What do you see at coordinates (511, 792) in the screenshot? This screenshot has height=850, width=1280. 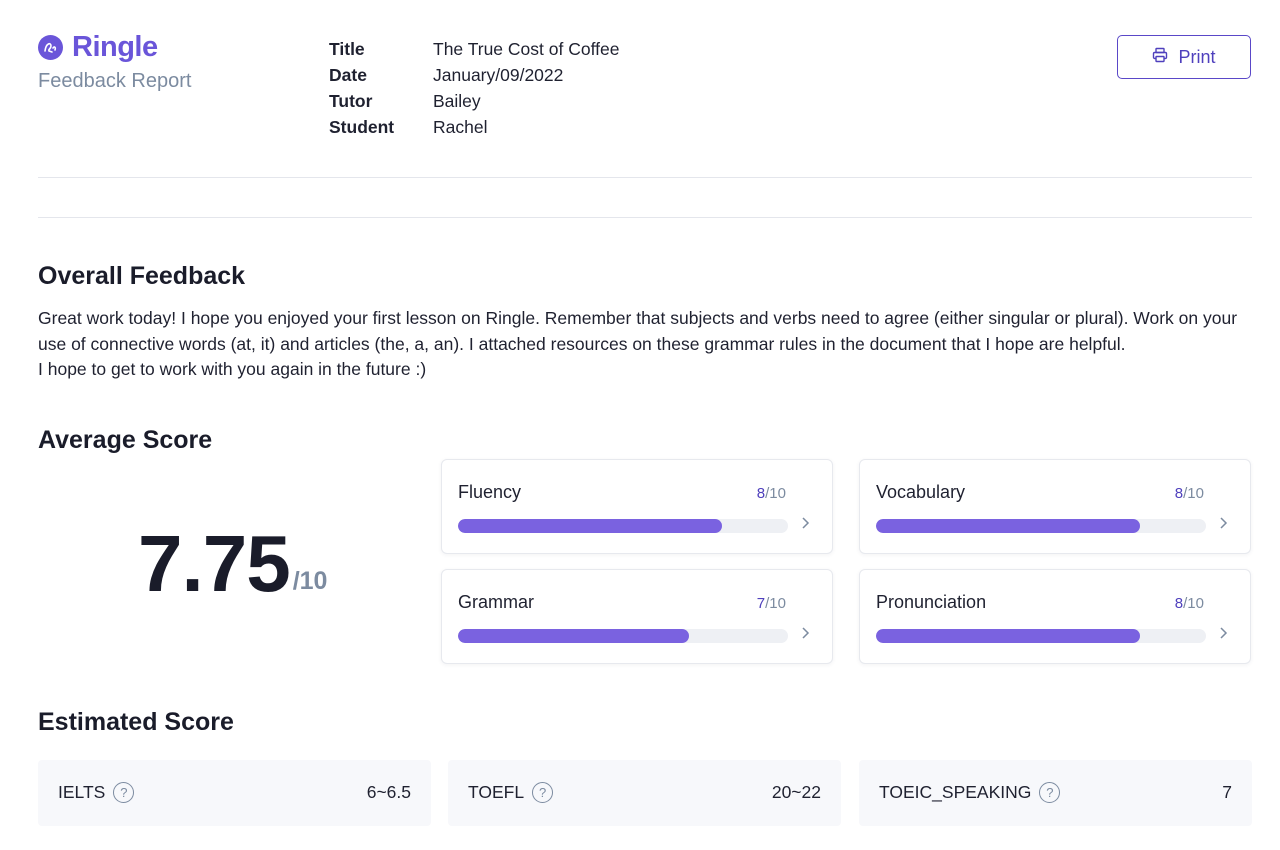 I see `estimated-score-label: TOEFL?` at bounding box center [511, 792].